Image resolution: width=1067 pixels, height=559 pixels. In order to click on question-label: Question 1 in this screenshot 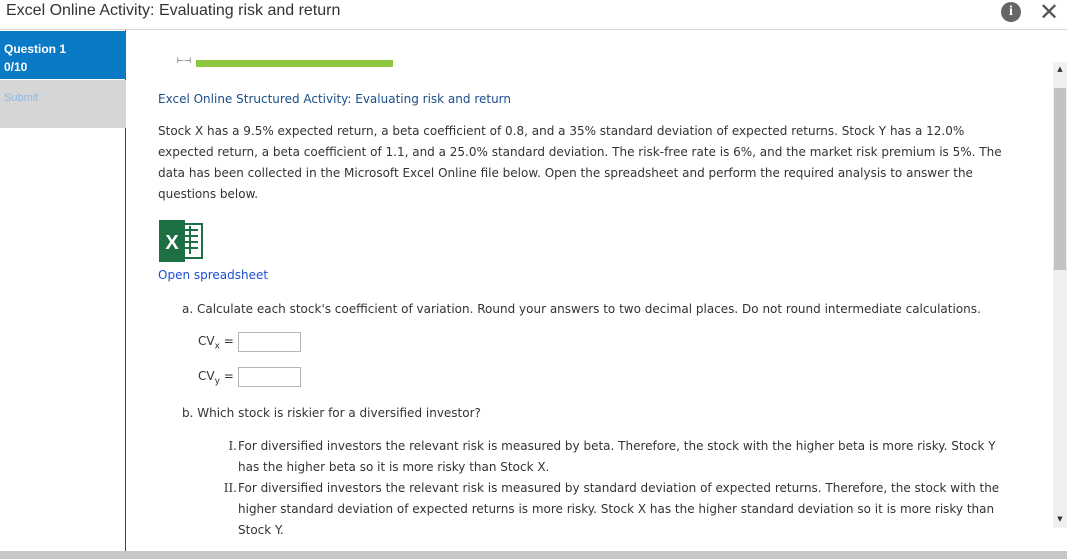, I will do `click(35, 49)`.